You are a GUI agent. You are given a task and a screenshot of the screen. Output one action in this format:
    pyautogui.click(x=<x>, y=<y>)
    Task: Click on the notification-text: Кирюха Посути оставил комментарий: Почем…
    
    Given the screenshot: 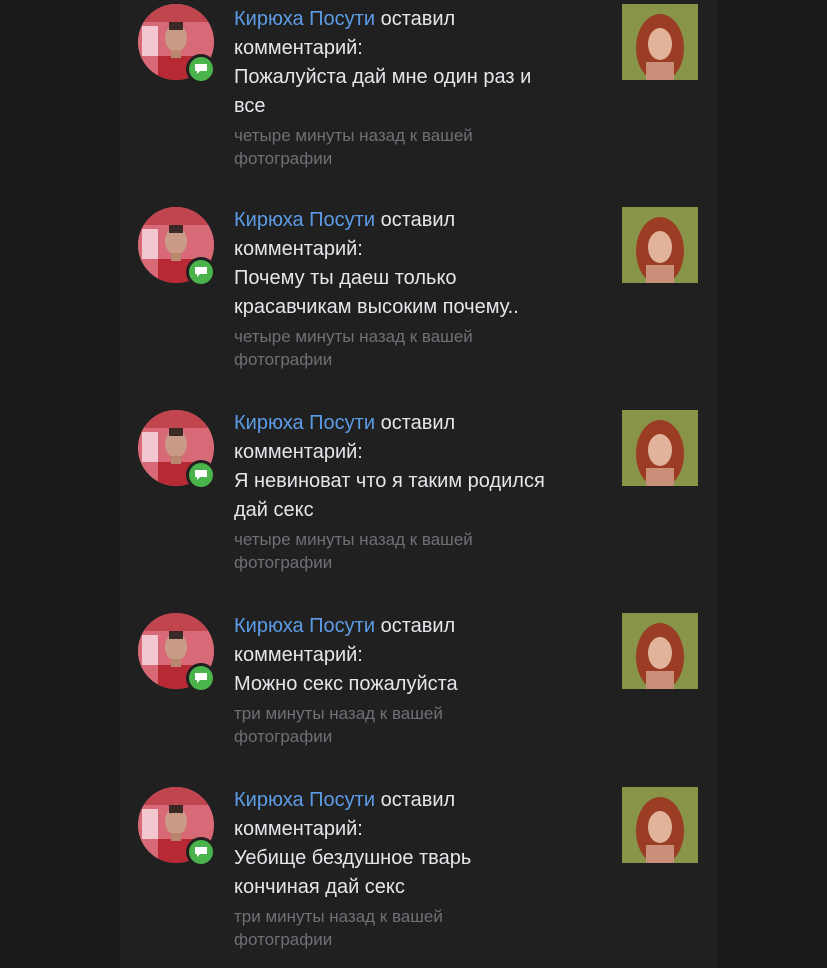 What is the action you would take?
    pyautogui.click(x=421, y=288)
    